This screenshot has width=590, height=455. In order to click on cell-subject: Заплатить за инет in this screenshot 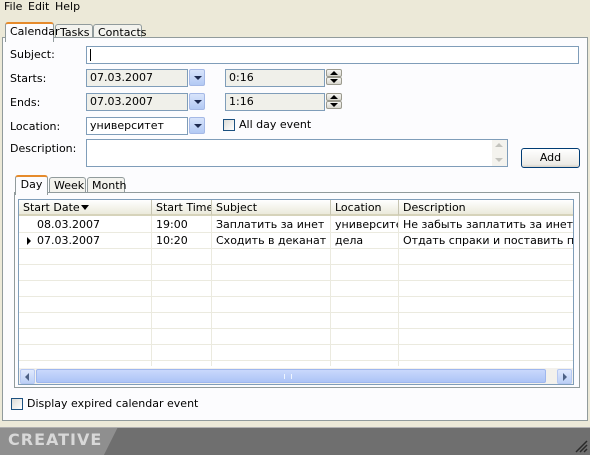, I will do `click(270, 224)`.